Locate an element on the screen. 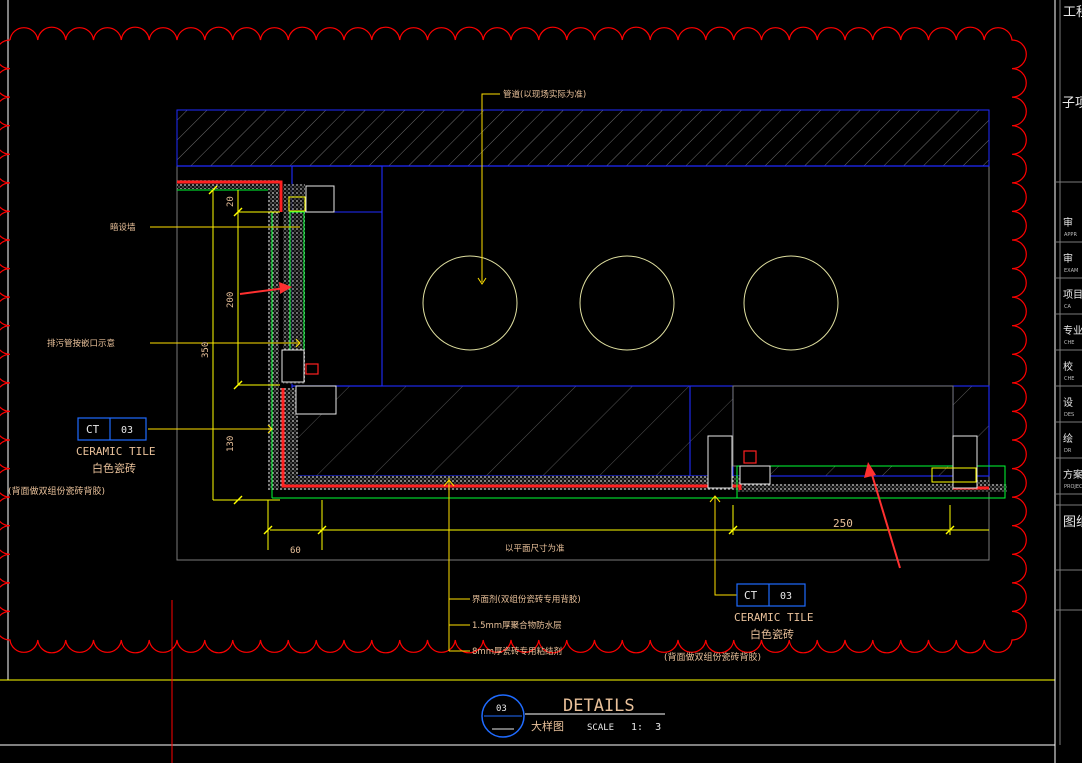  tb-row-en: APPR is located at coordinates (1070, 235).